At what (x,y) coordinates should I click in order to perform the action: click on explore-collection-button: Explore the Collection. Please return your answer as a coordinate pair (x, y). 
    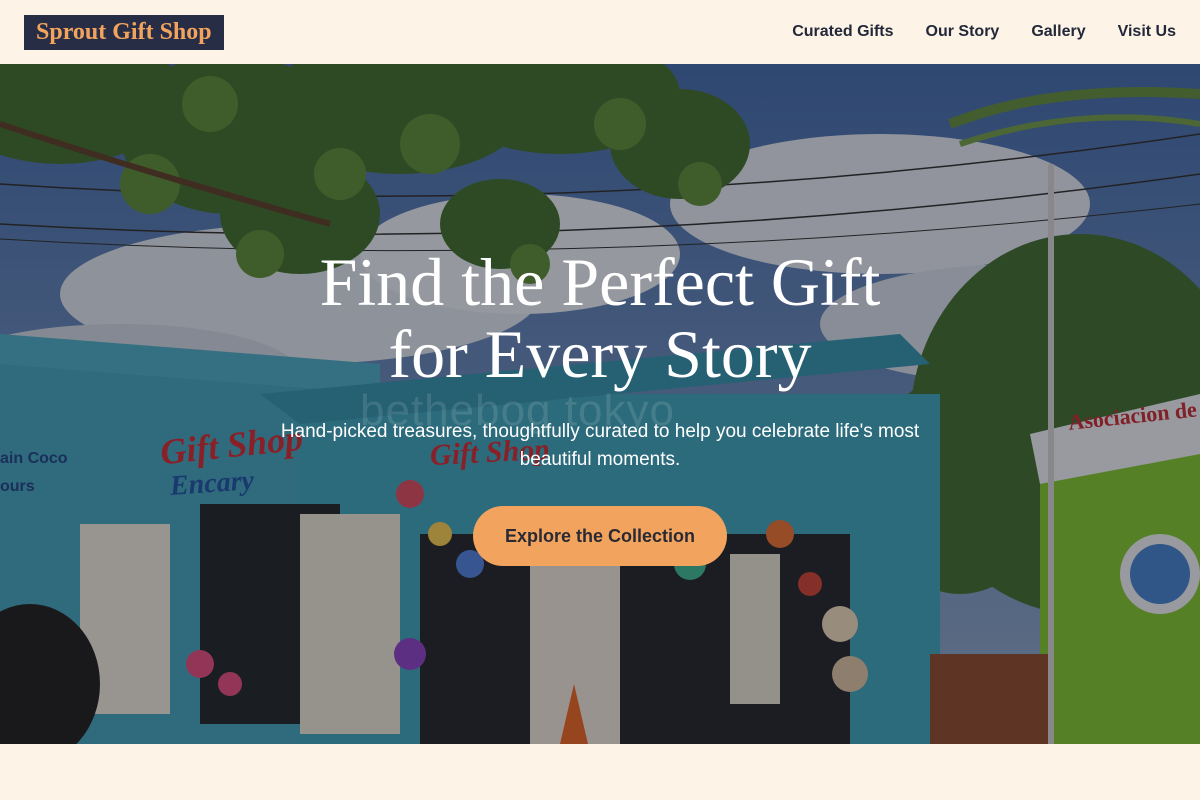
    Looking at the image, I should click on (600, 536).